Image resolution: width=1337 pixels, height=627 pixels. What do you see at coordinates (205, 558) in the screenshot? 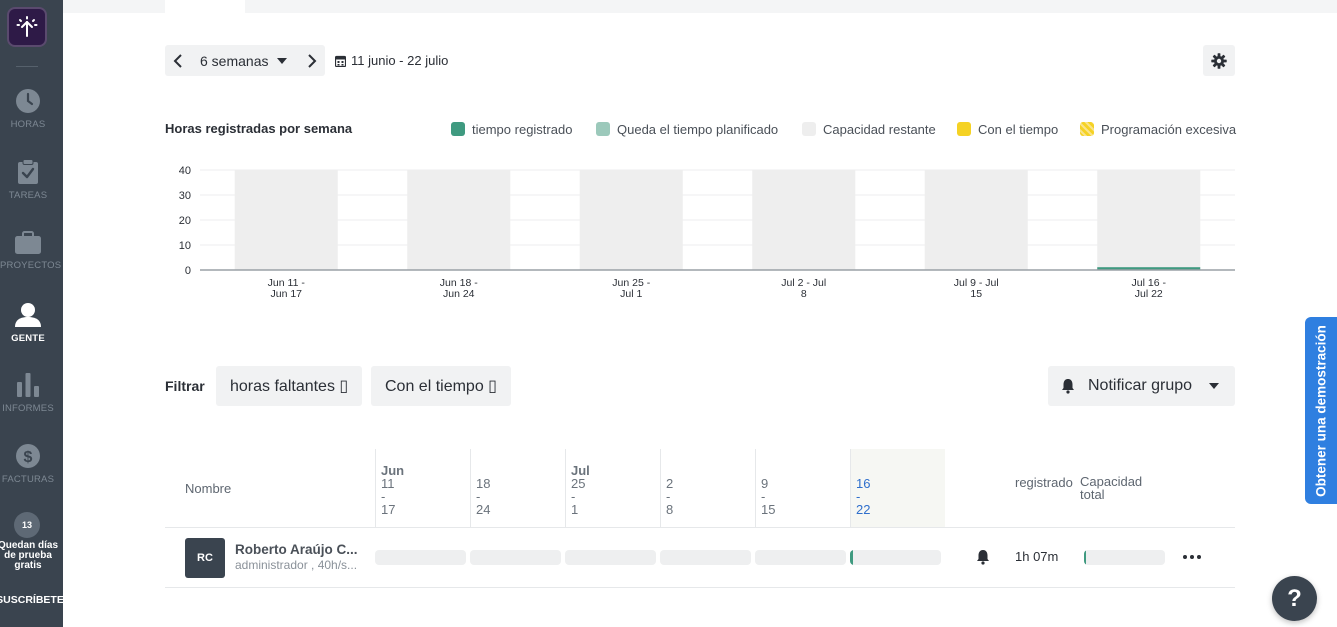
I see `avatar: RC` at bounding box center [205, 558].